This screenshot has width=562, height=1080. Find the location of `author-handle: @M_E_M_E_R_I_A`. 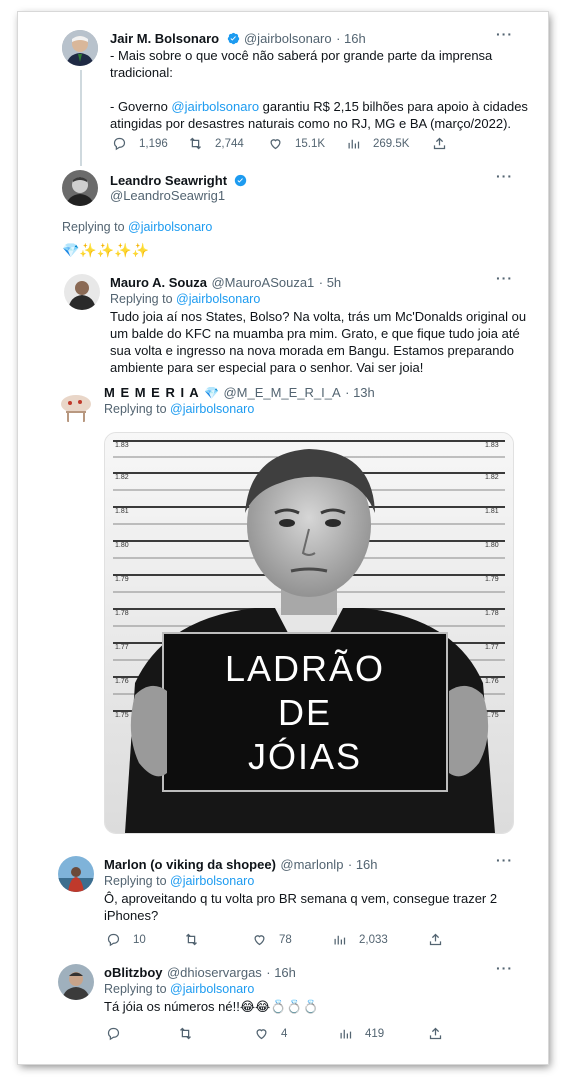

author-handle: @M_E_M_E_R_I_A is located at coordinates (281, 392).